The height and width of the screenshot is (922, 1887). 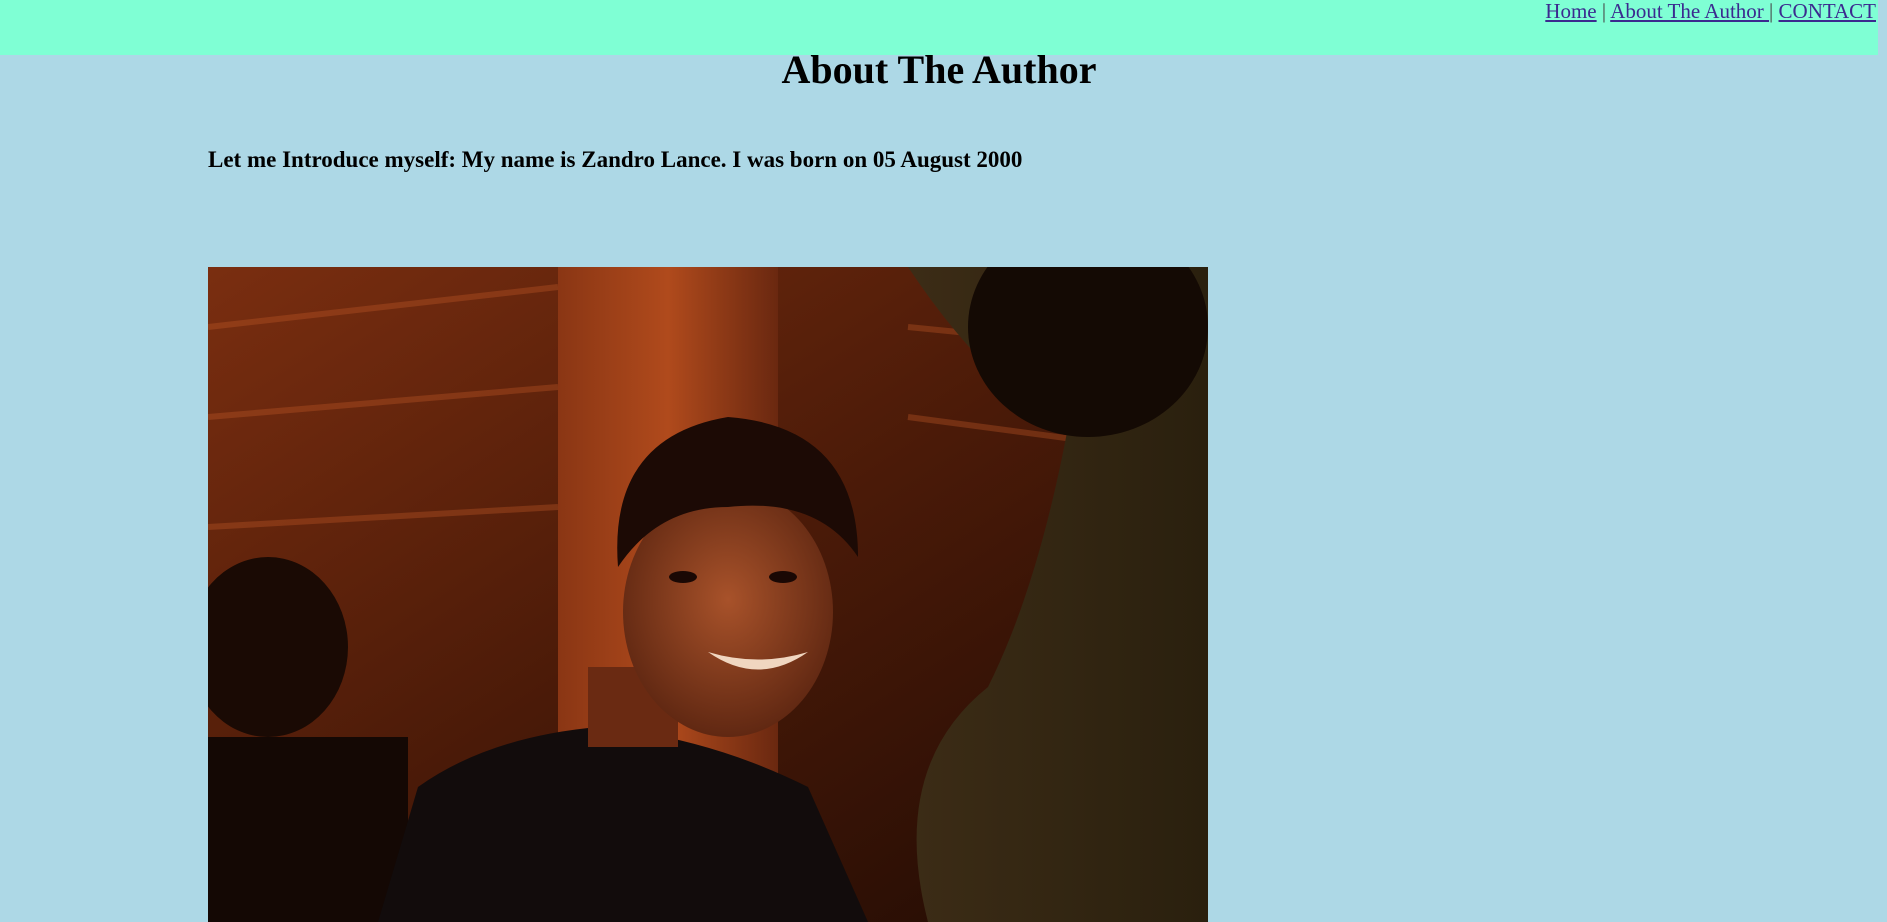 I want to click on page-title: About The Author, so click(x=939, y=69).